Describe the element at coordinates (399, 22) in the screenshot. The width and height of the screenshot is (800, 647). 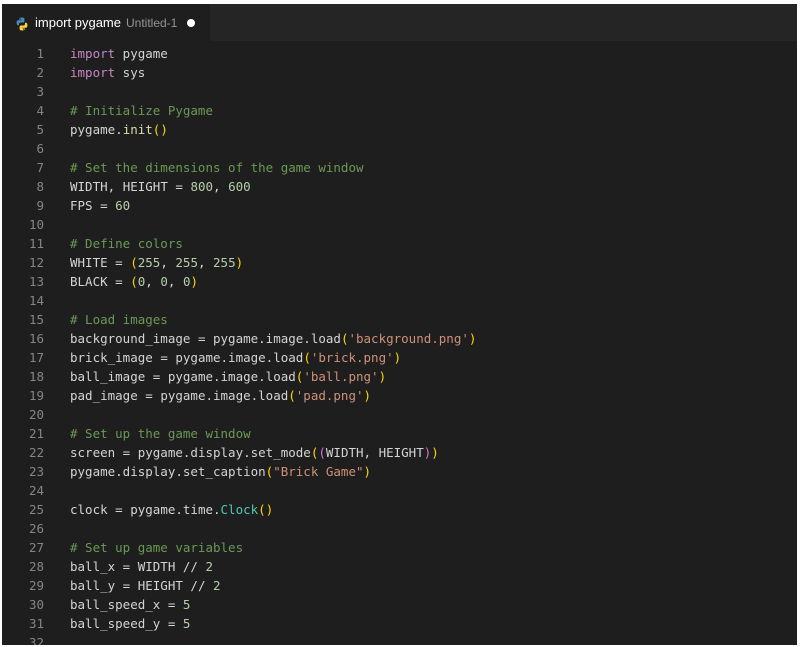
I see `tab-bar: import pygame Untitled-1` at that location.